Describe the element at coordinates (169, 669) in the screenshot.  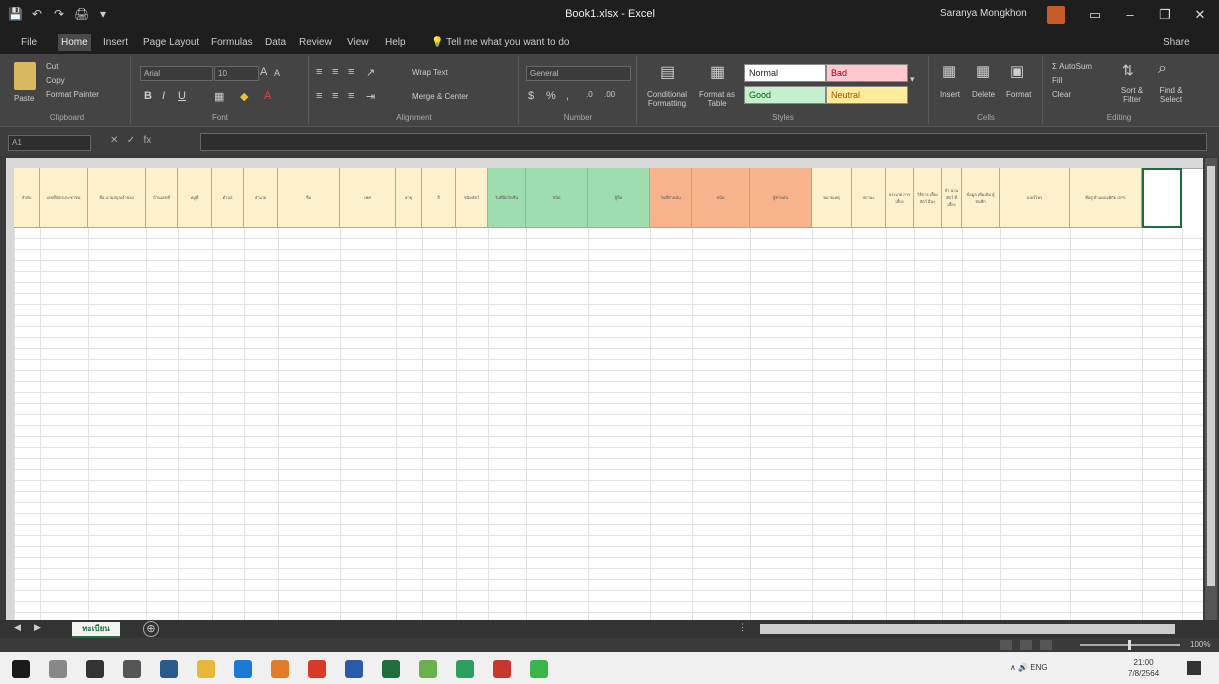
I see `store-icon` at that location.